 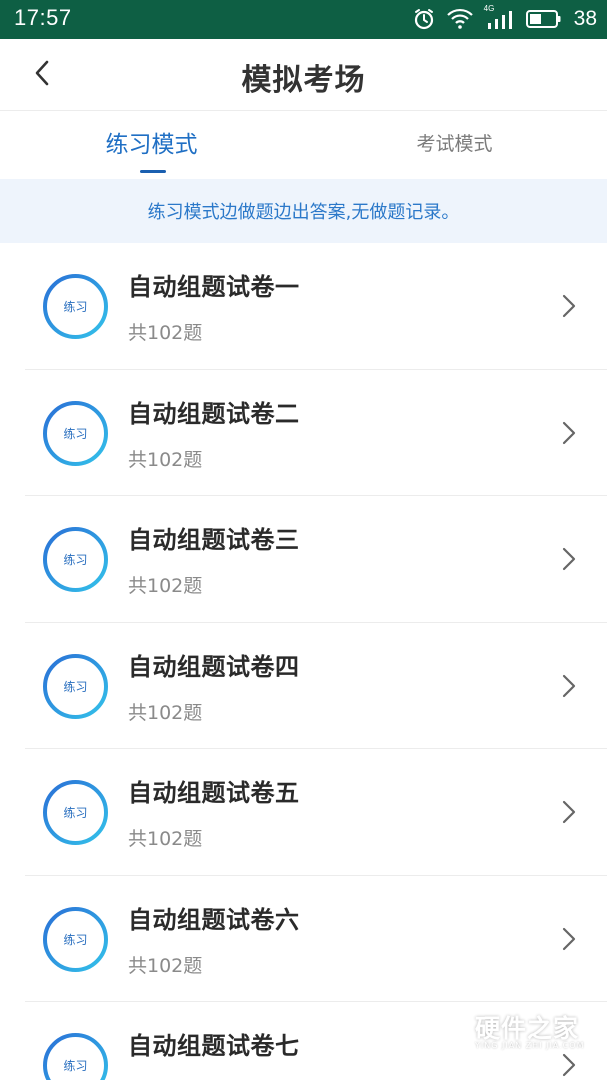 What do you see at coordinates (214, 919) in the screenshot?
I see `exam-title: 自动组题试卷六` at bounding box center [214, 919].